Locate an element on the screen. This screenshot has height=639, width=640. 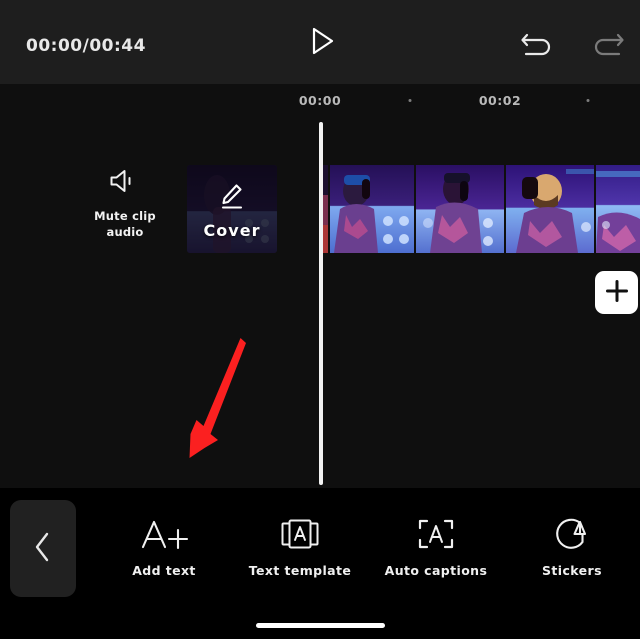
tool-stickers: Stickers is located at coordinates (572, 539).